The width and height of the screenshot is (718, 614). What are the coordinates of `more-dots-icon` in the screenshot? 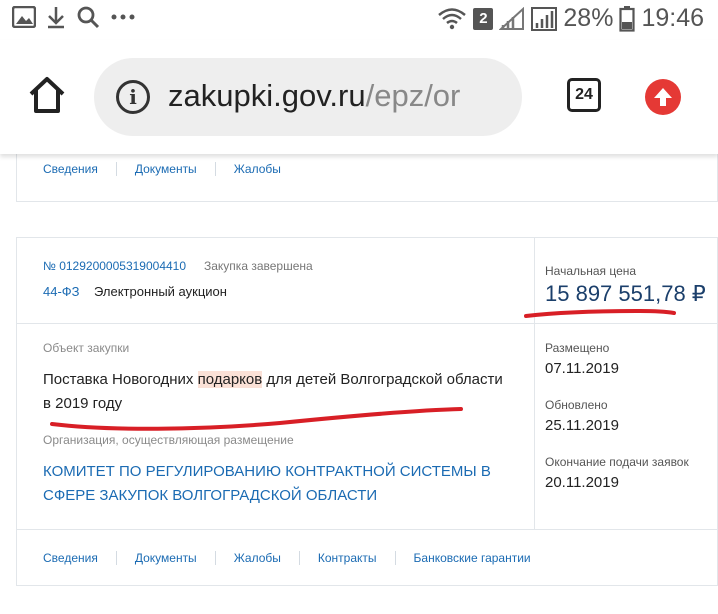 It's located at (123, 17).